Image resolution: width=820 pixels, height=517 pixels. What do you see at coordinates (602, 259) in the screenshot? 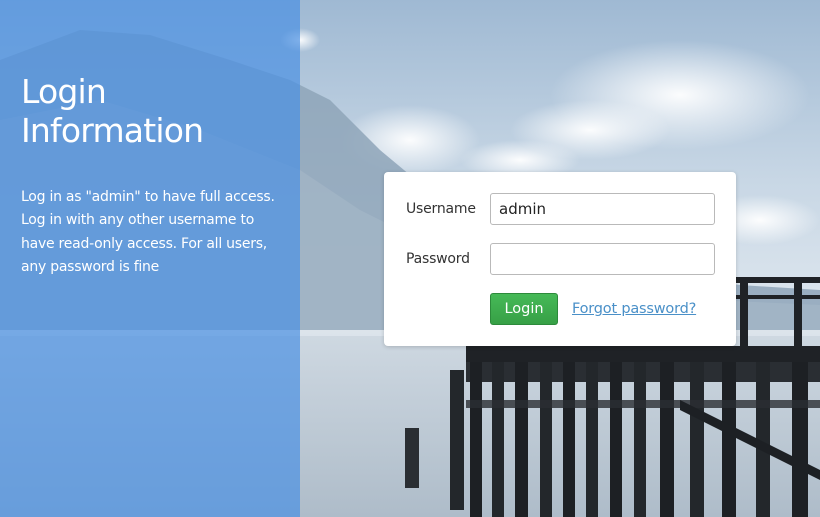
I see `password-input` at bounding box center [602, 259].